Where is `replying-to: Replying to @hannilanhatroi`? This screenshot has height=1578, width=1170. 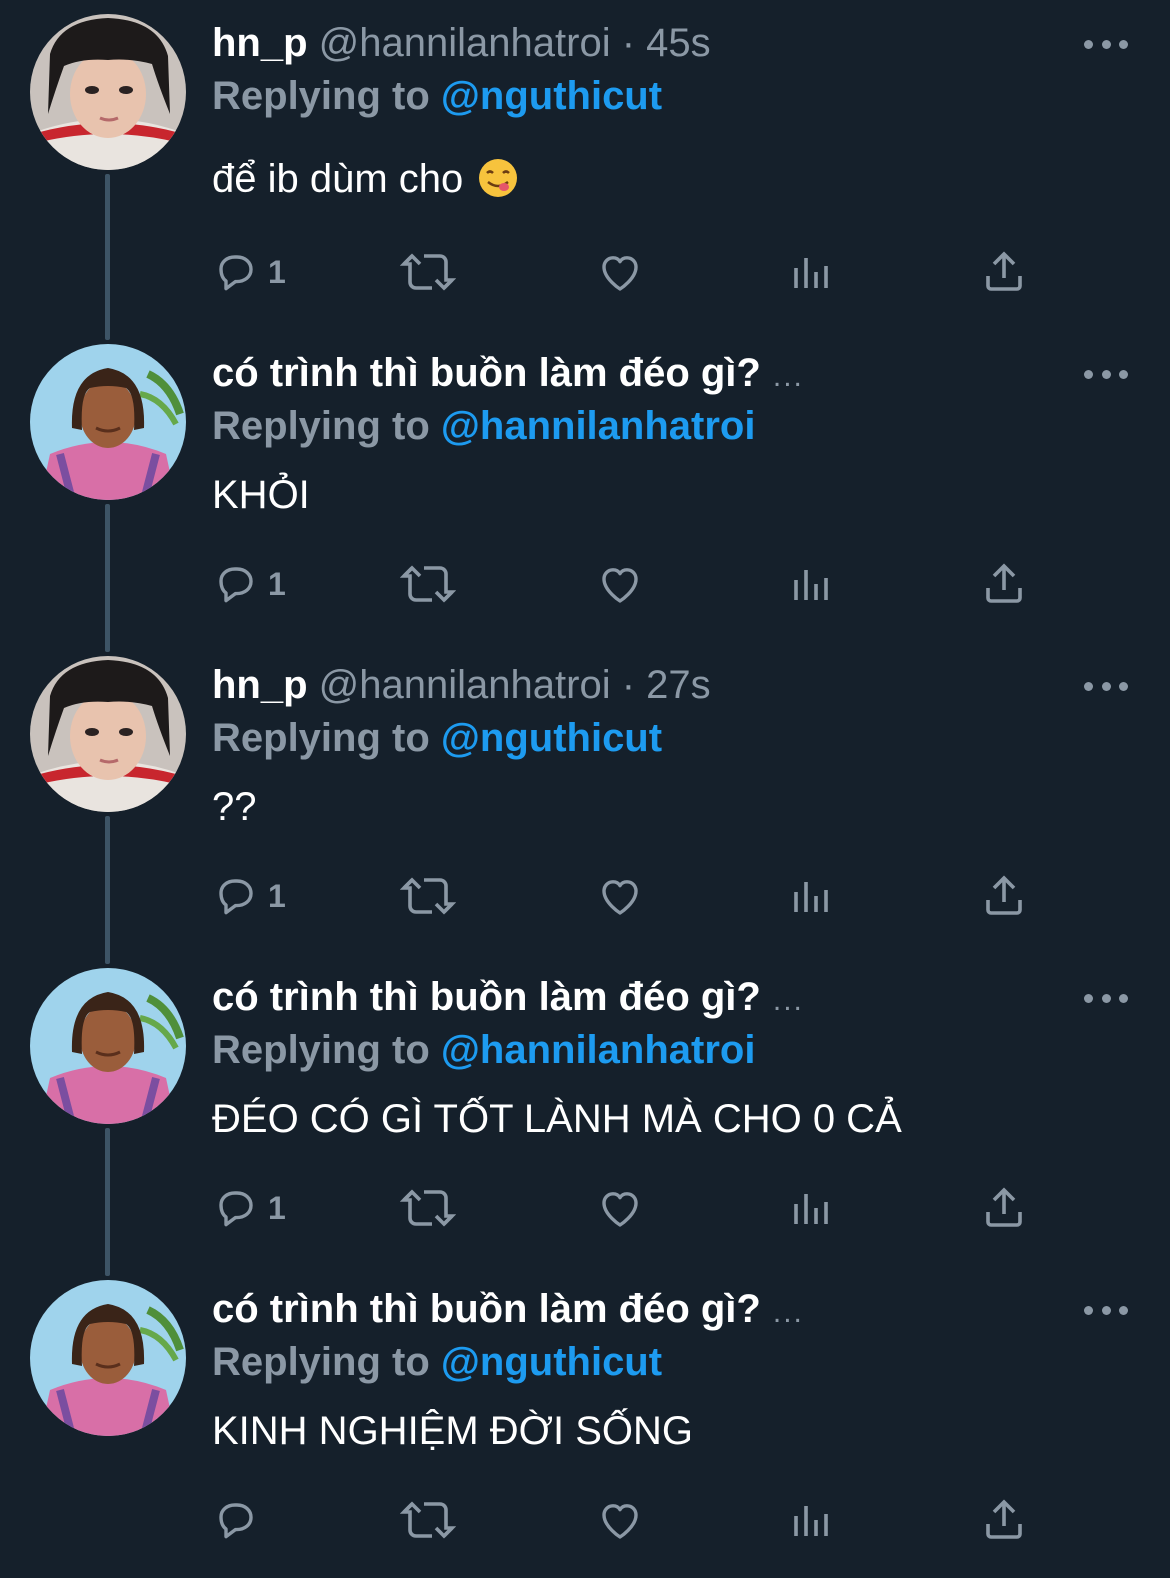 replying-to: Replying to @hannilanhatroi is located at coordinates (483, 426).